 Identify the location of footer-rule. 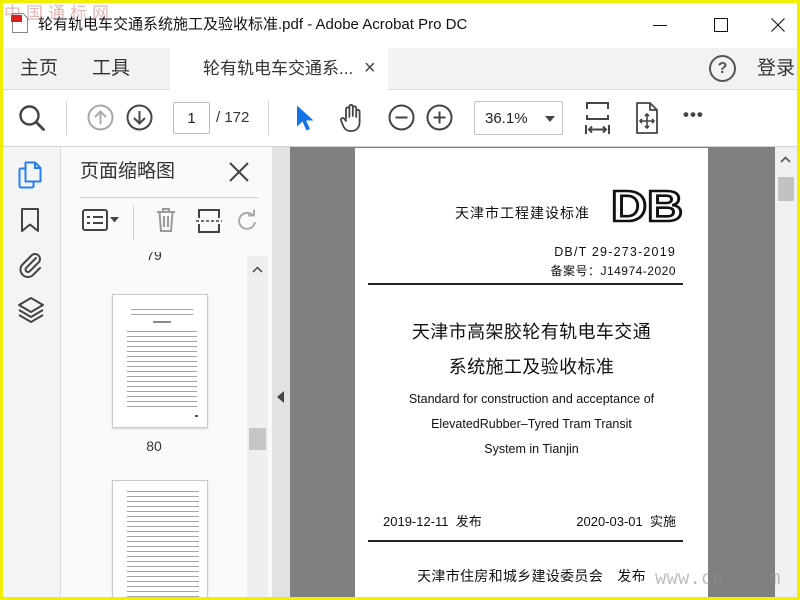
(525, 541).